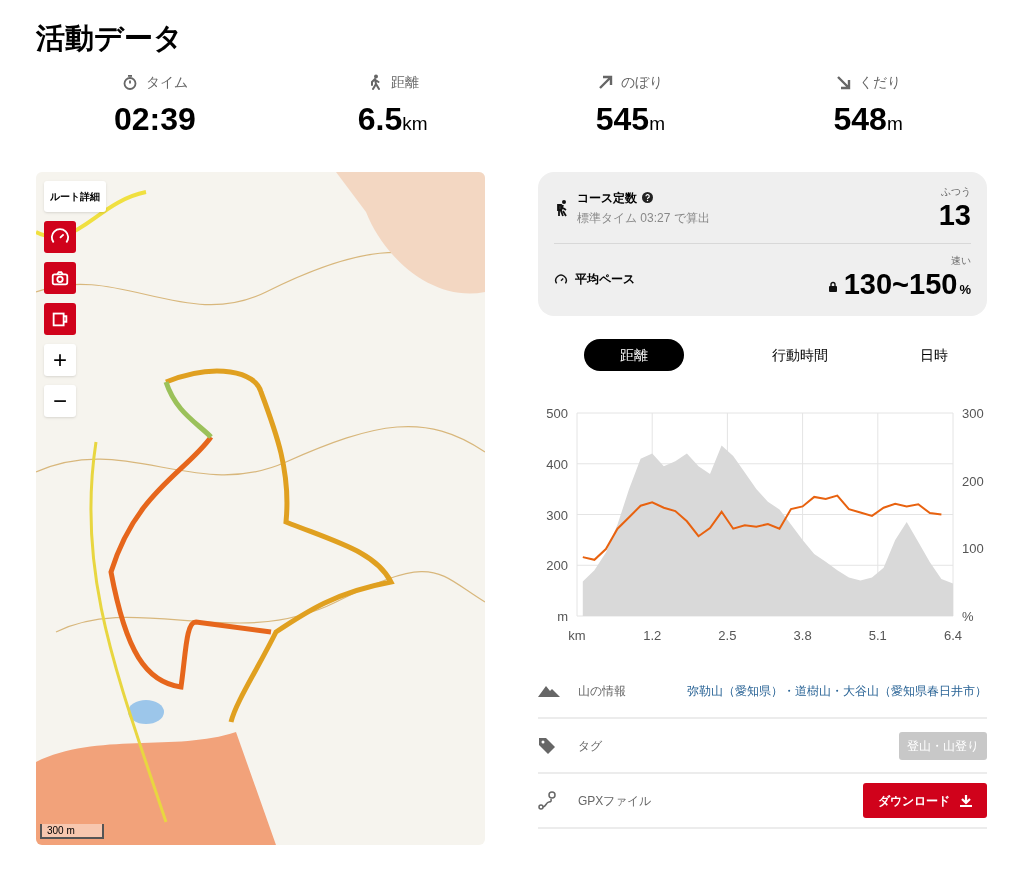  Describe the element at coordinates (868, 119) in the screenshot. I see `stat-value: 548m` at that location.